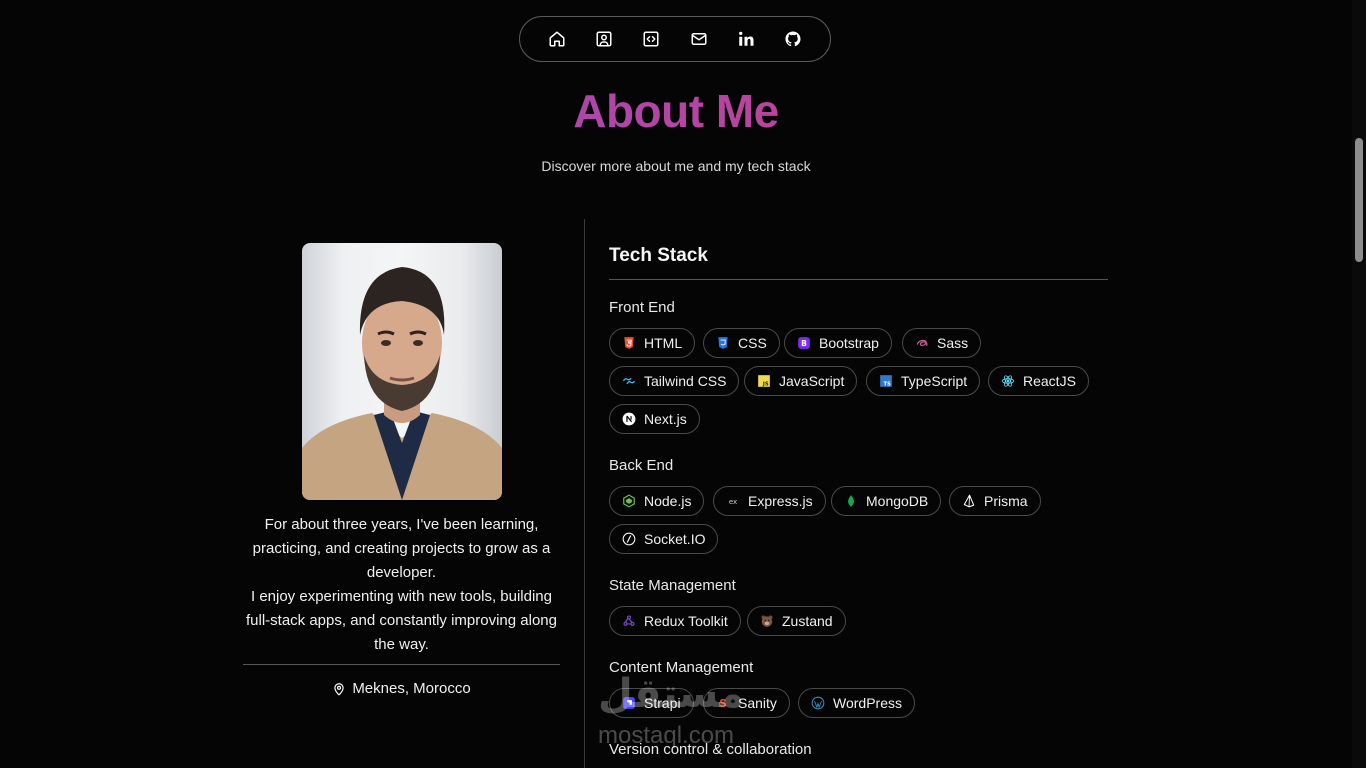 This screenshot has height=768, width=1366. What do you see at coordinates (411, 688) in the screenshot?
I see `location-text: Meknes, Morocco` at bounding box center [411, 688].